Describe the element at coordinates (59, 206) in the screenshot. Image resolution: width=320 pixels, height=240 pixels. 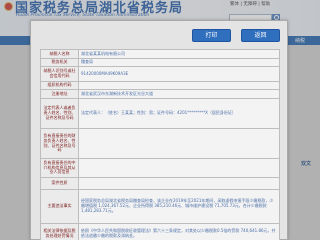
I see `row-label: 主要违法事实` at that location.